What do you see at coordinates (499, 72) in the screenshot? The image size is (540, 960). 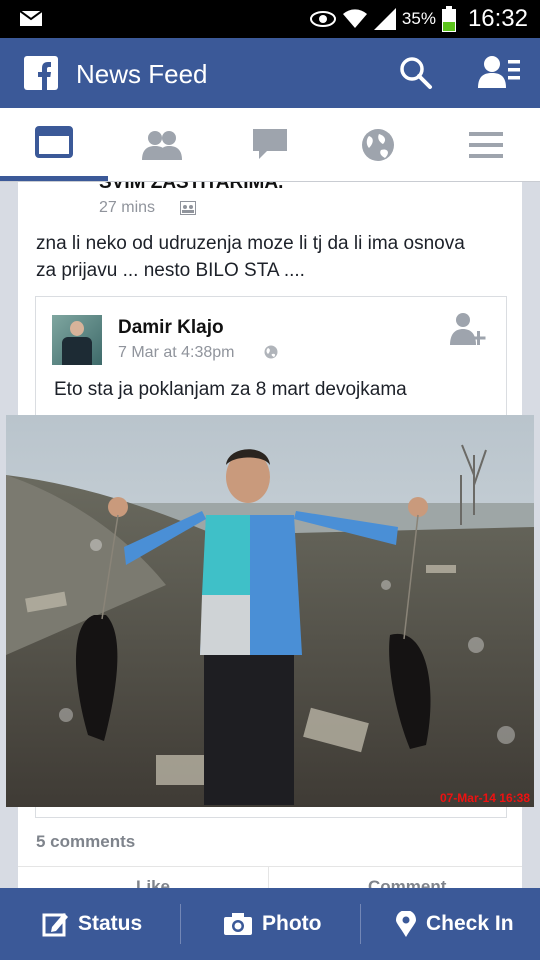 I see `friends-list-icon` at bounding box center [499, 72].